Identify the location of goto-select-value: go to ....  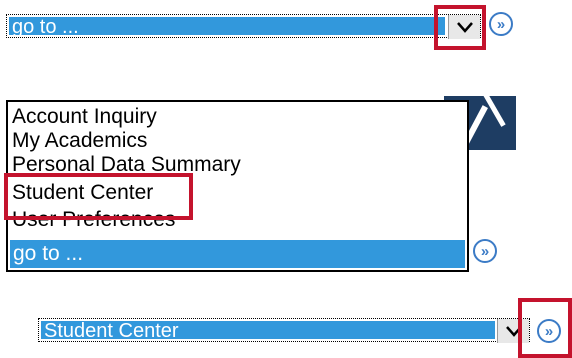
(227, 26).